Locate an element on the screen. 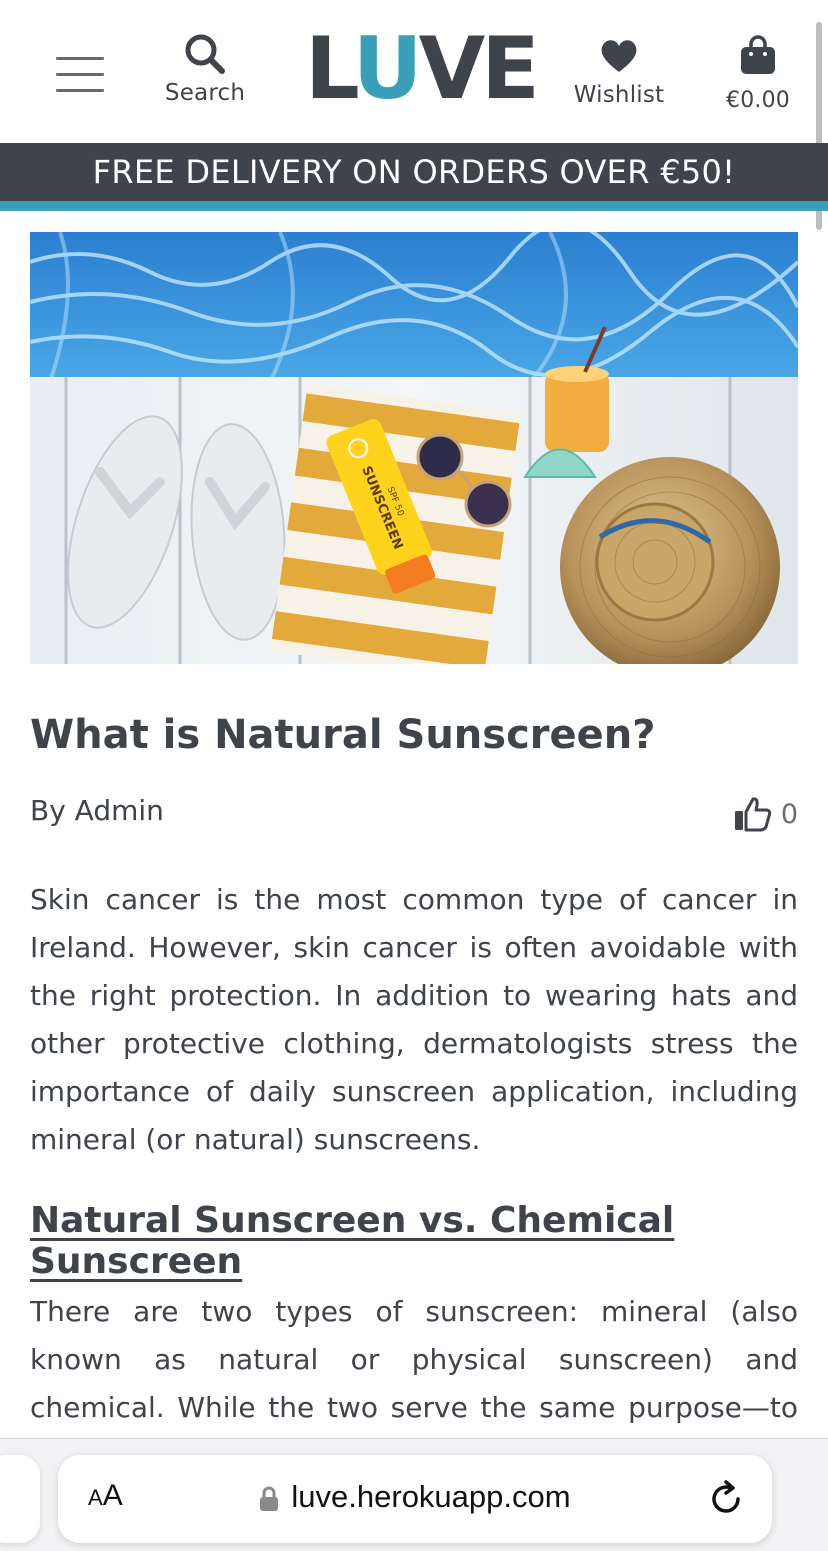  url-display: luve.herokuapp.com is located at coordinates (415, 1497).